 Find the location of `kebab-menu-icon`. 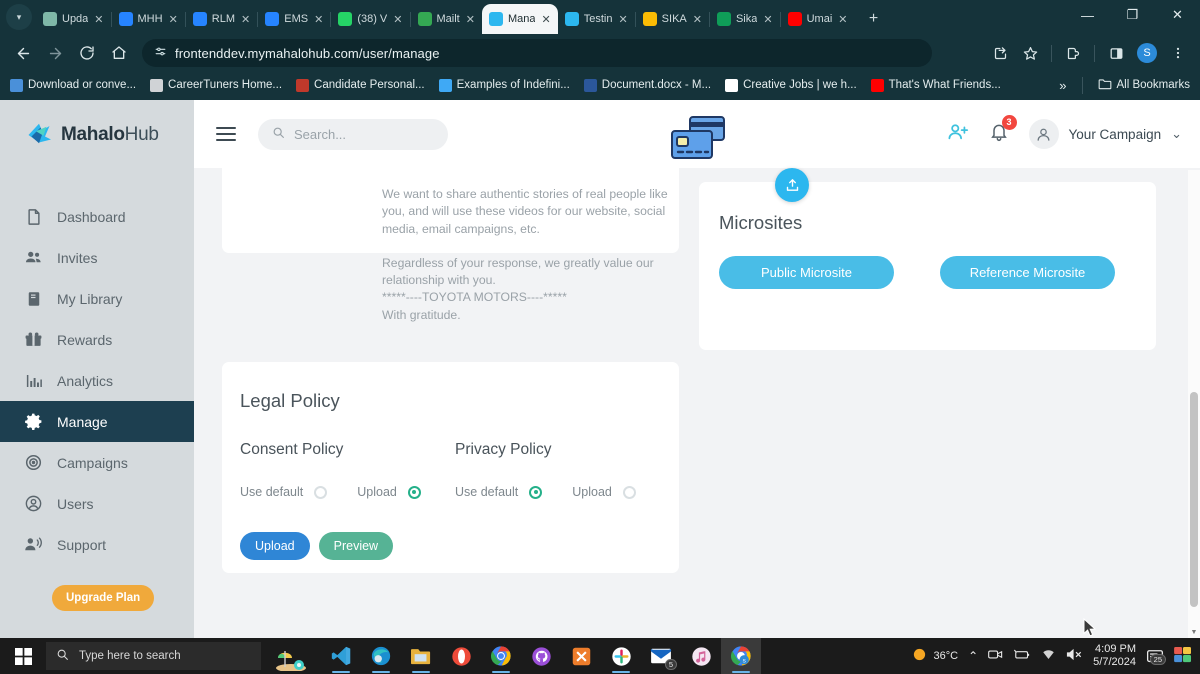

kebab-menu-icon is located at coordinates (1178, 53).